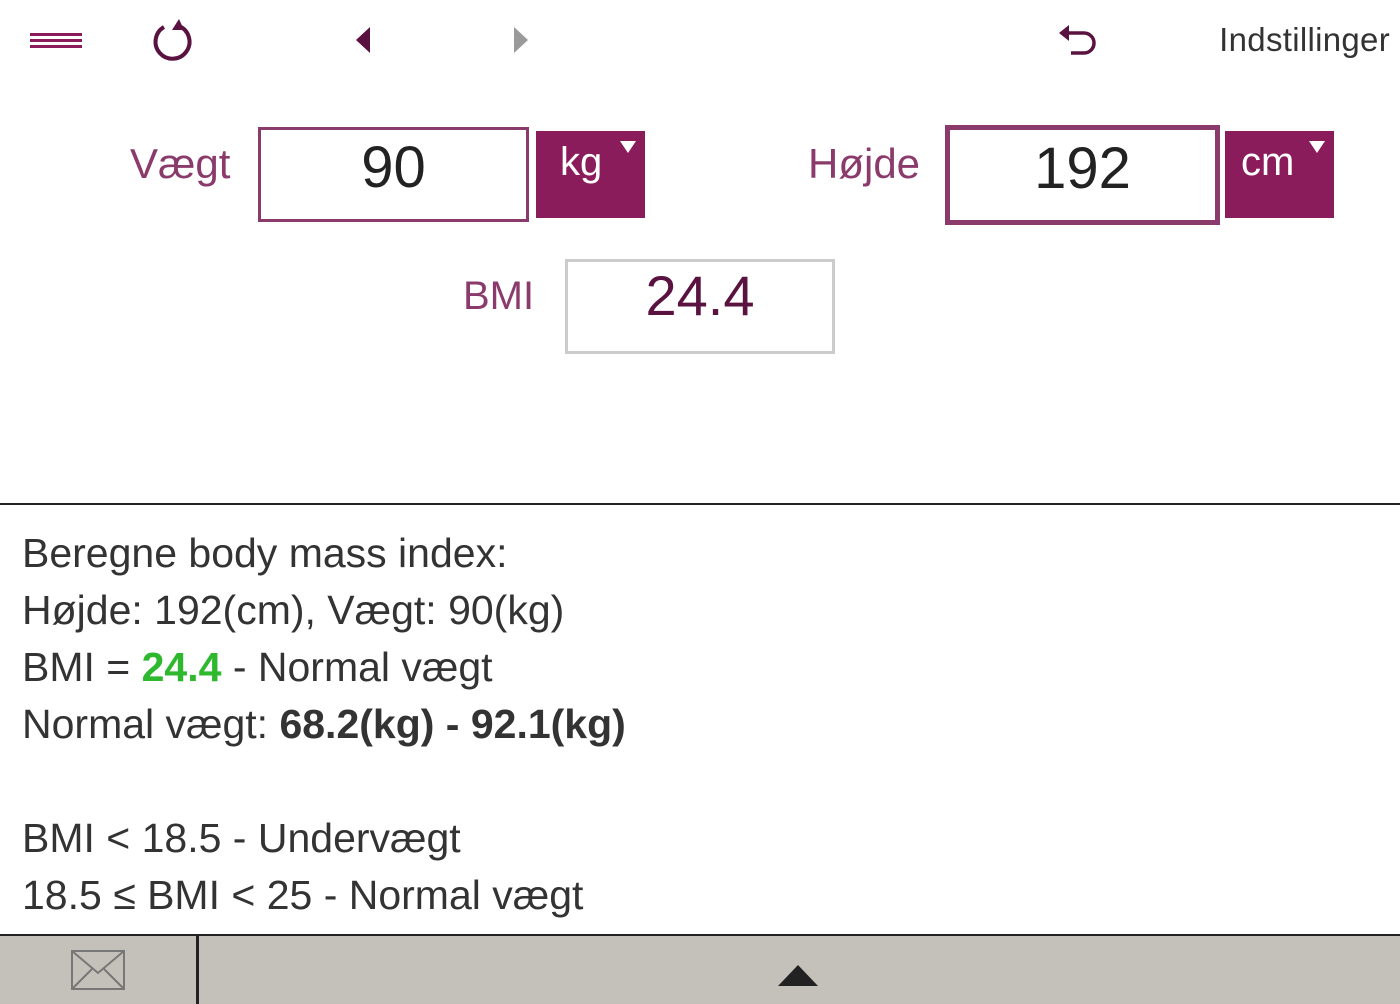  Describe the element at coordinates (357, 667) in the screenshot. I see `bmi-category: - Normal vægt` at that location.